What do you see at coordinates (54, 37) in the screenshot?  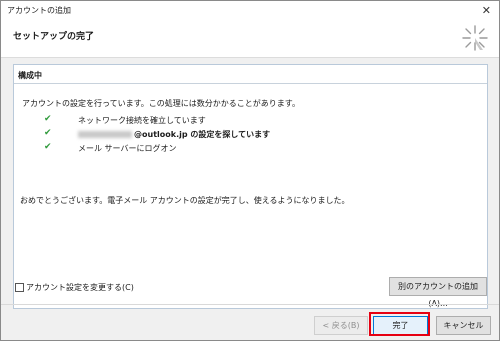 I see `page-title: セットアップの完了` at bounding box center [54, 37].